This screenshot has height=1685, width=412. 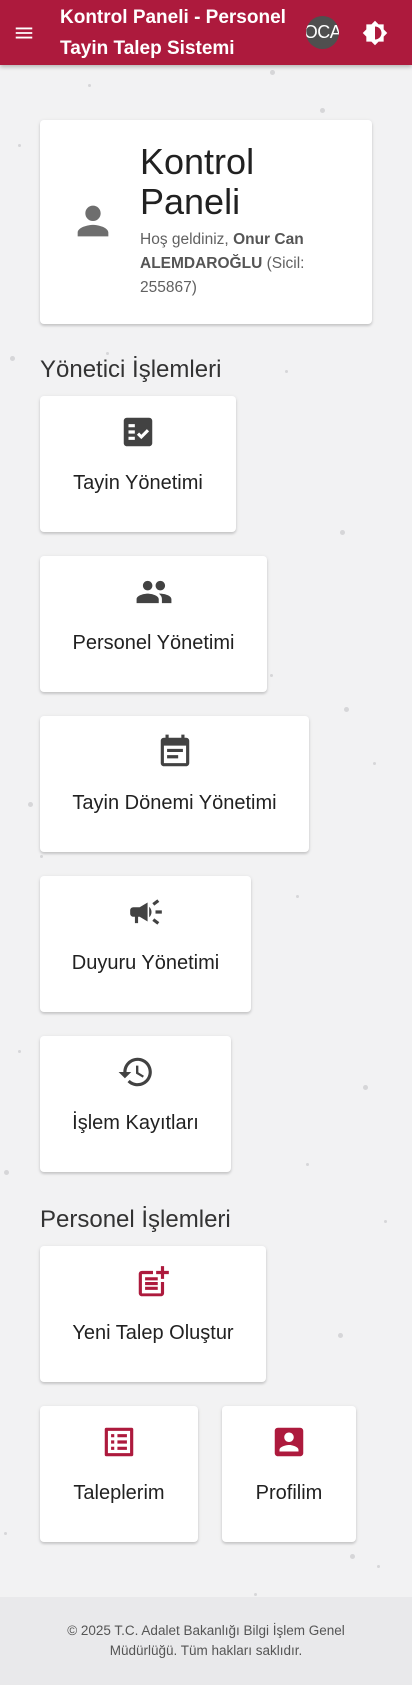 I want to click on my-profile-card: Profilim, so click(x=289, y=1474).